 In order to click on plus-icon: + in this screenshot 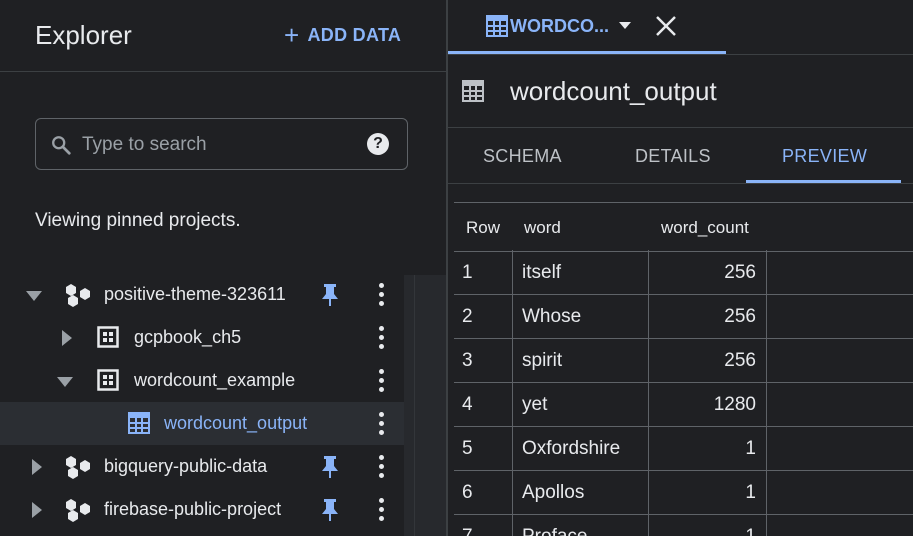, I will do `click(292, 35)`.